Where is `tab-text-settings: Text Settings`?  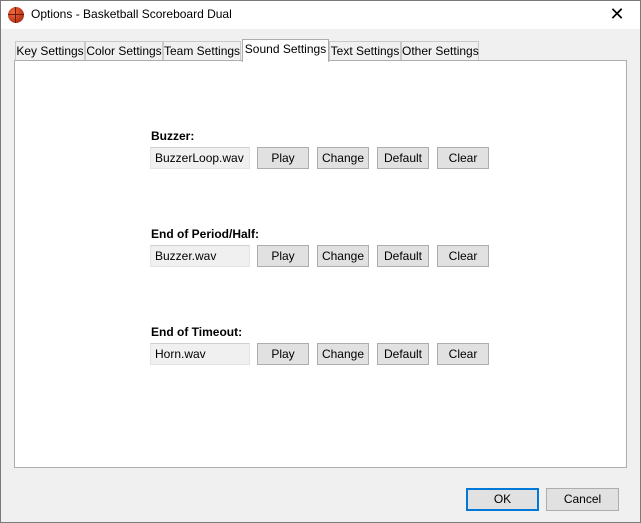
tab-text-settings: Text Settings is located at coordinates (365, 51).